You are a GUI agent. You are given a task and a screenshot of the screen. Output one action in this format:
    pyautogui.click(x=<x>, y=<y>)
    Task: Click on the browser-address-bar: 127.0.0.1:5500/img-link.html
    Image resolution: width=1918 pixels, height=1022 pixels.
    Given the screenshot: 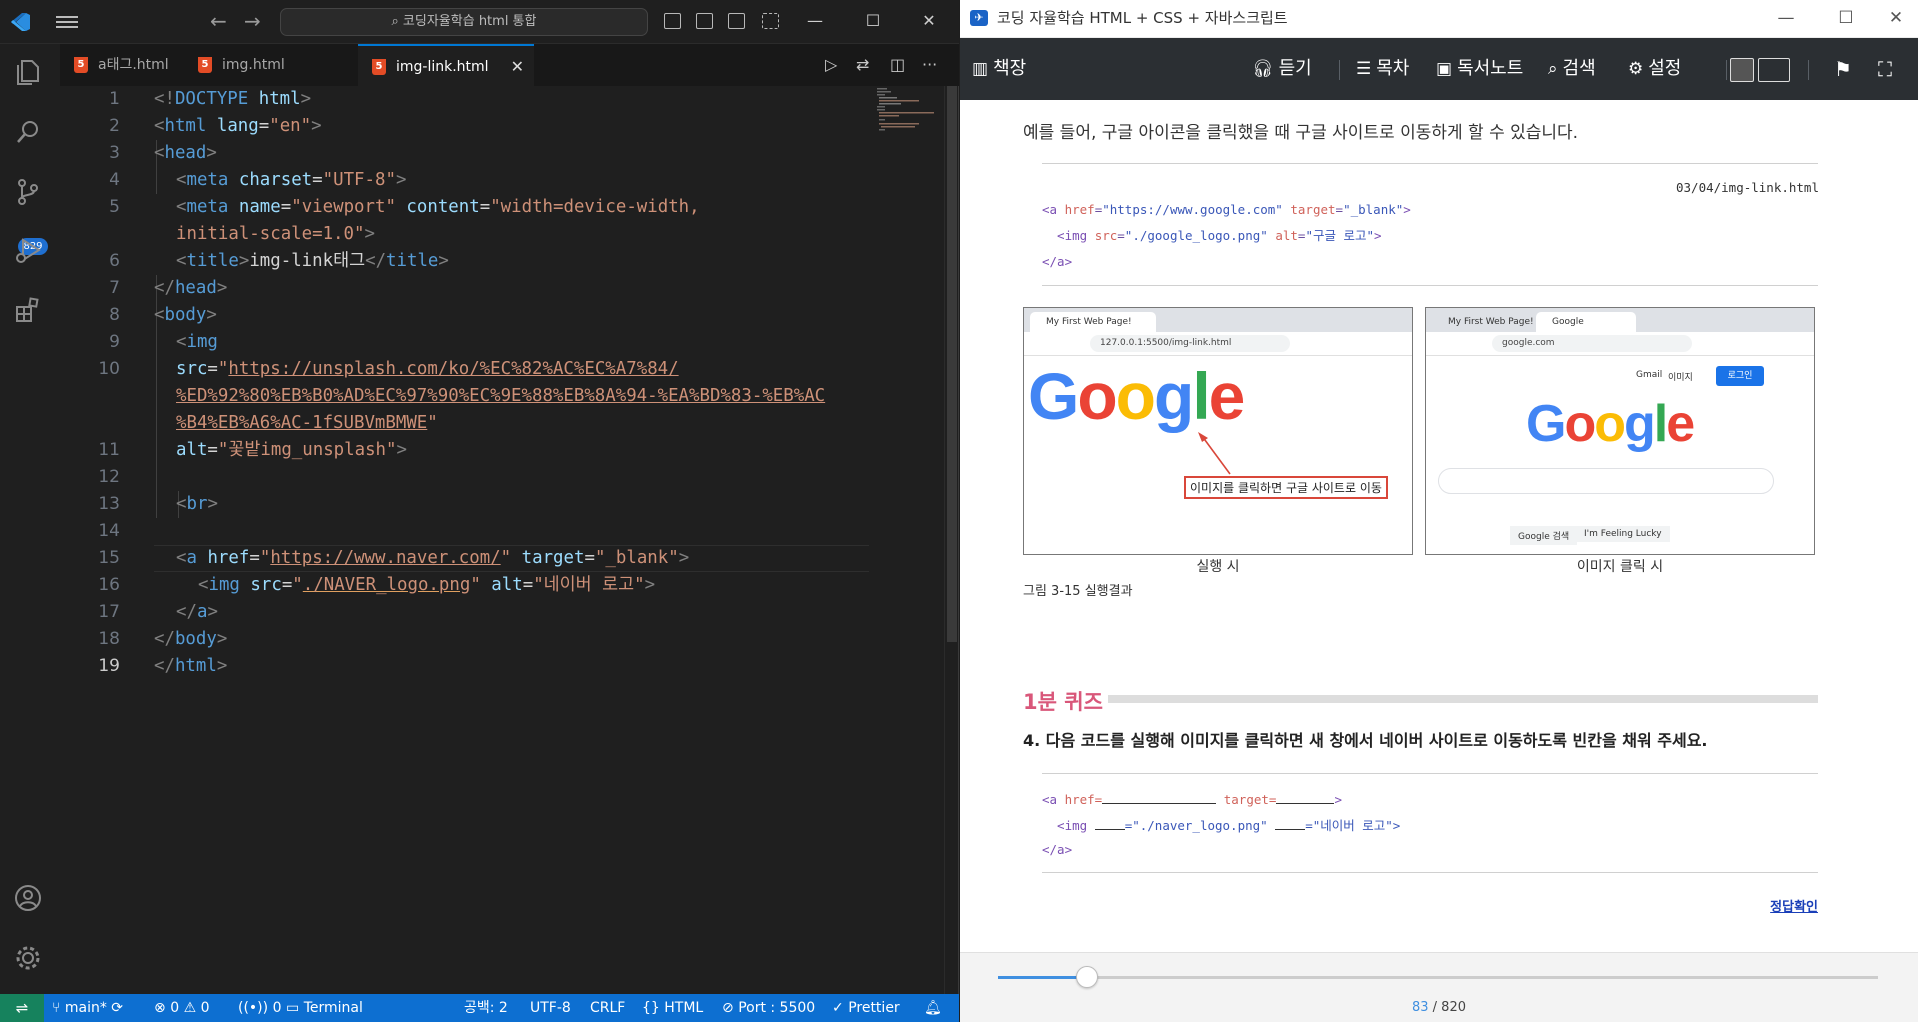 What is the action you would take?
    pyautogui.click(x=1218, y=344)
    